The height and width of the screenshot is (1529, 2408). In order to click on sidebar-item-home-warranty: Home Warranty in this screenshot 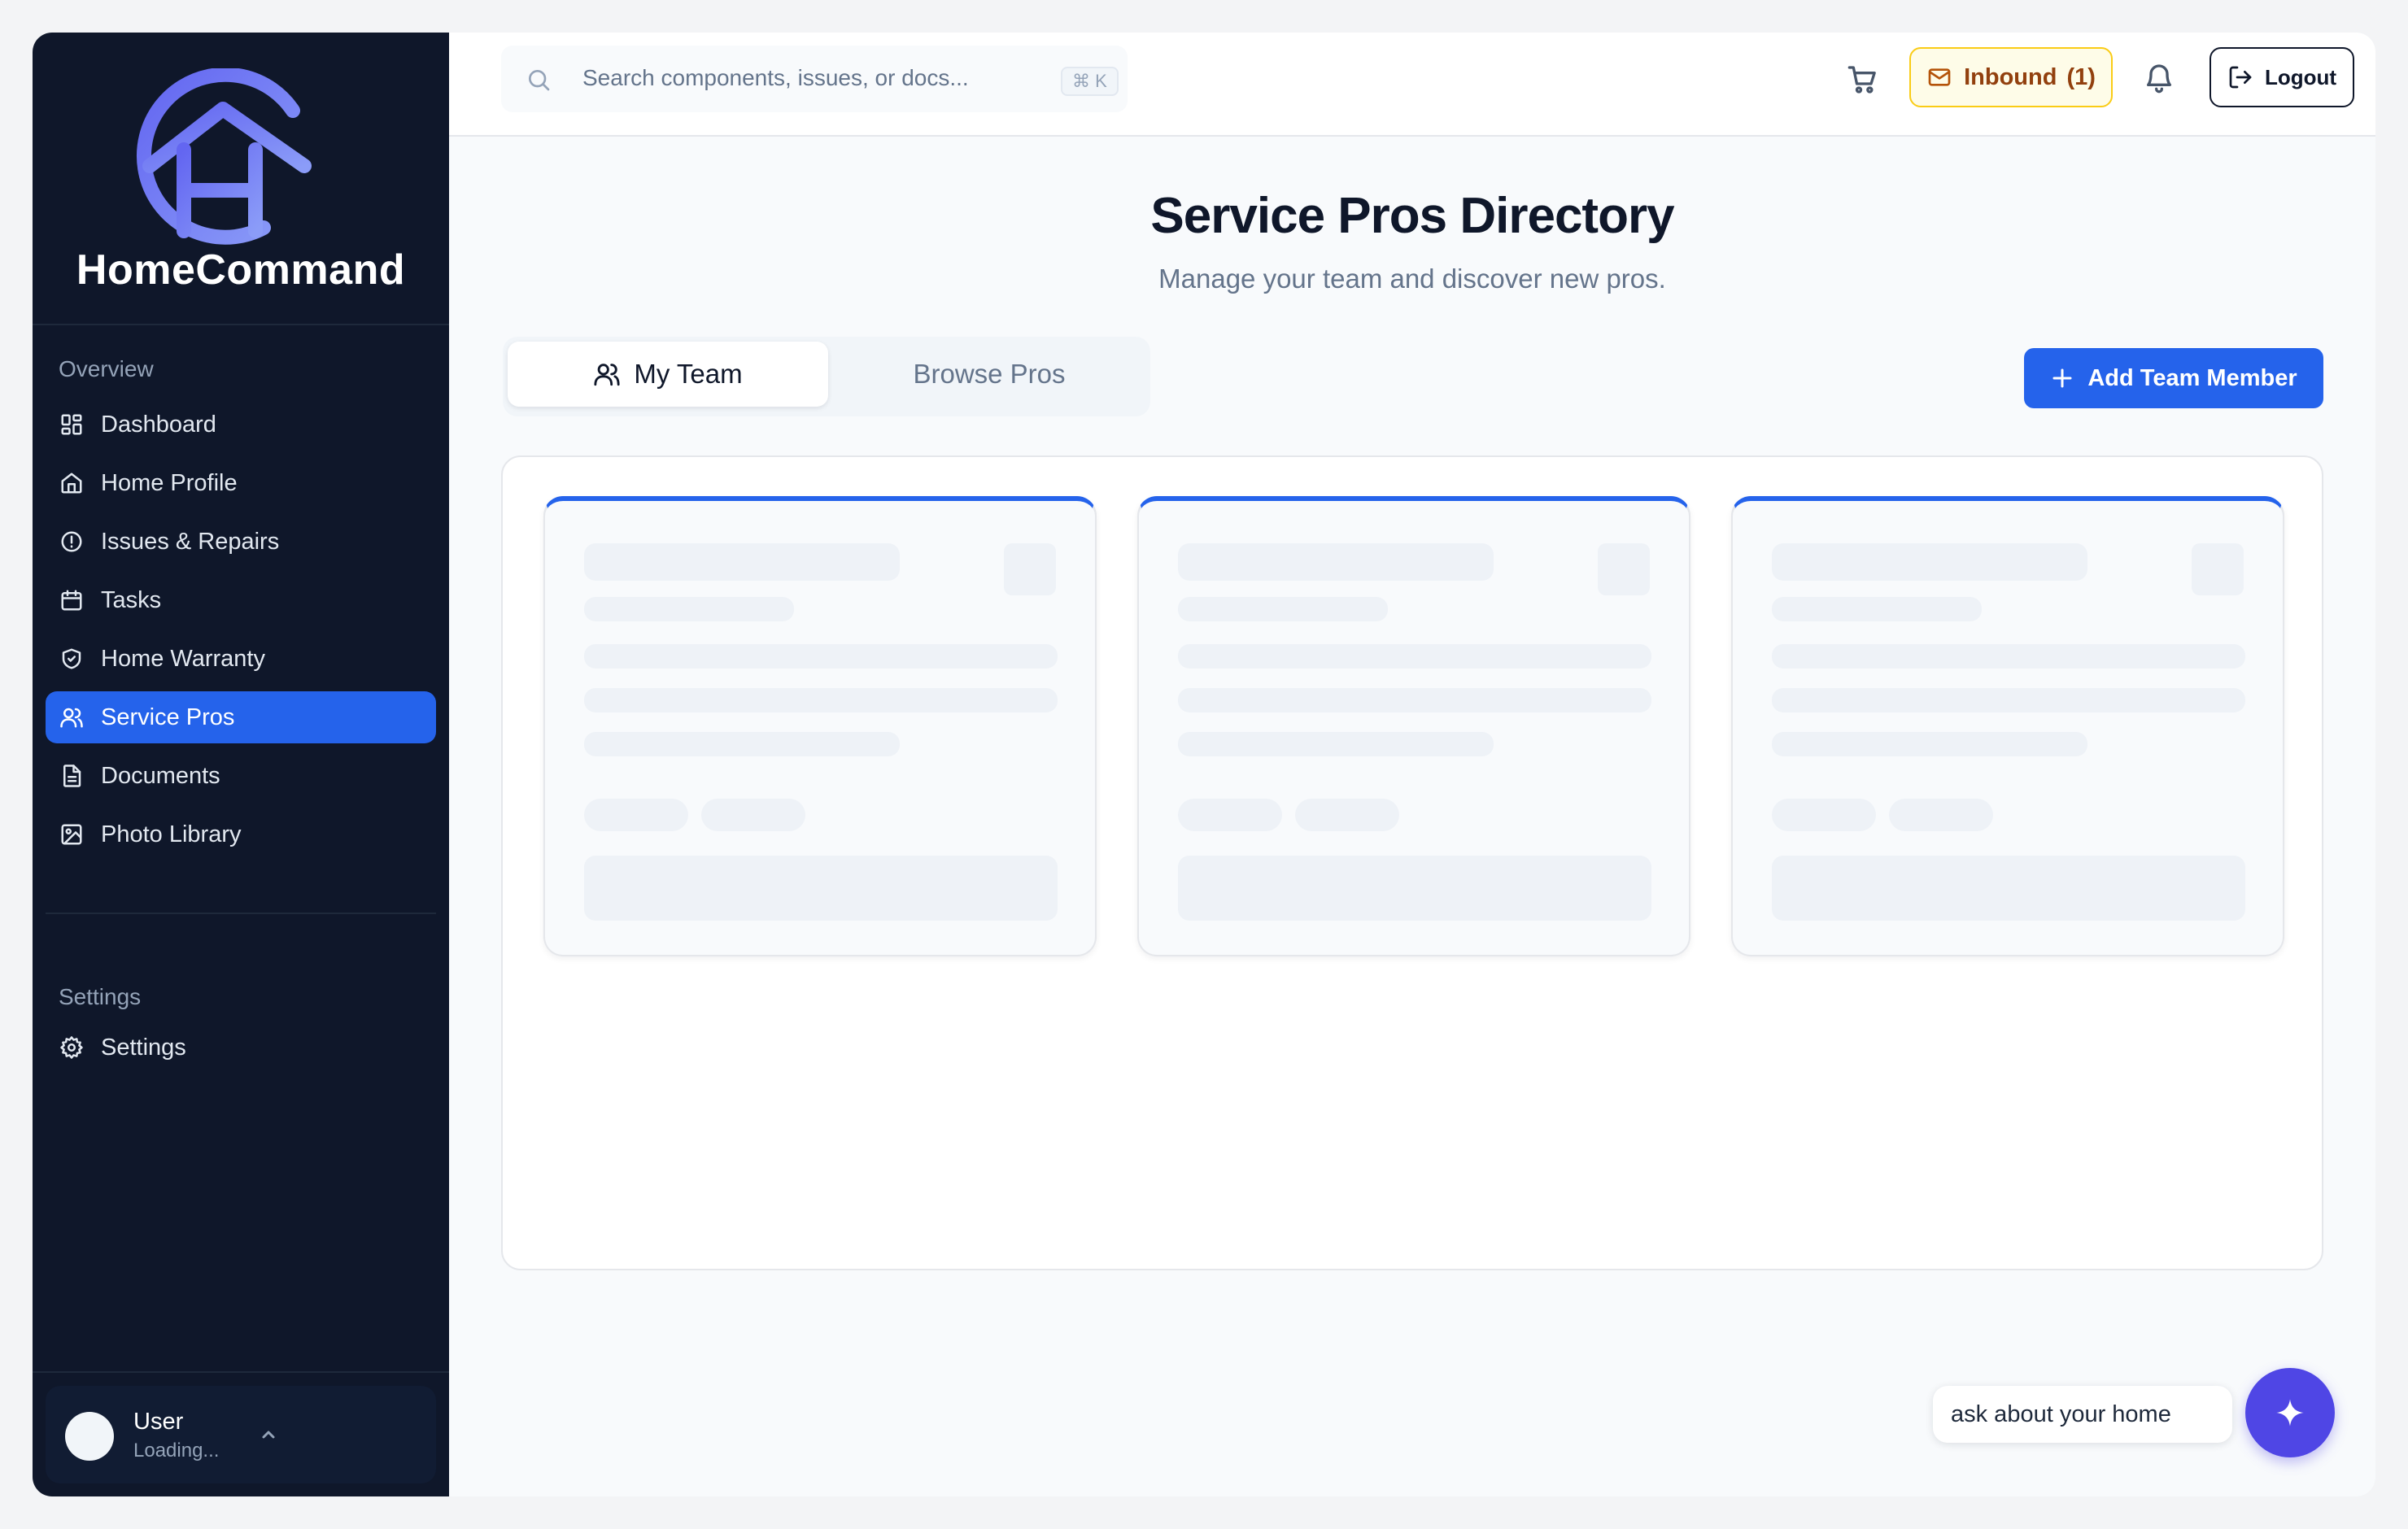, I will do `click(241, 659)`.